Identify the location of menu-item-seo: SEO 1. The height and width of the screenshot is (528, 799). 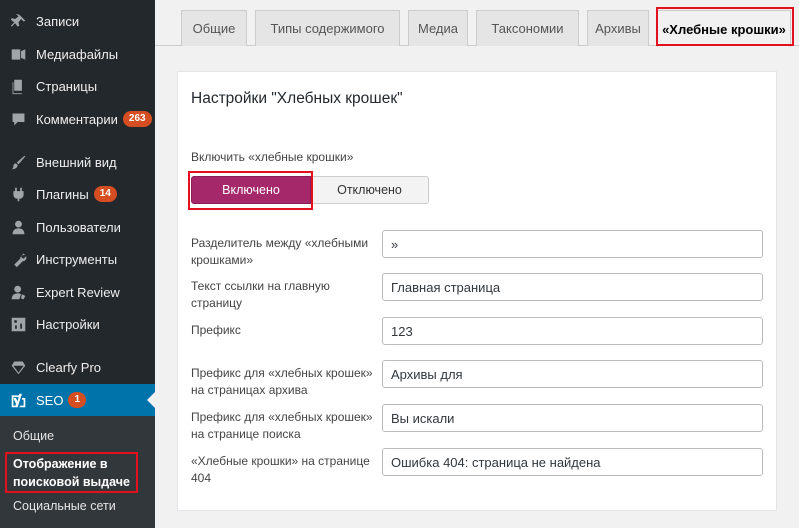
(77, 400).